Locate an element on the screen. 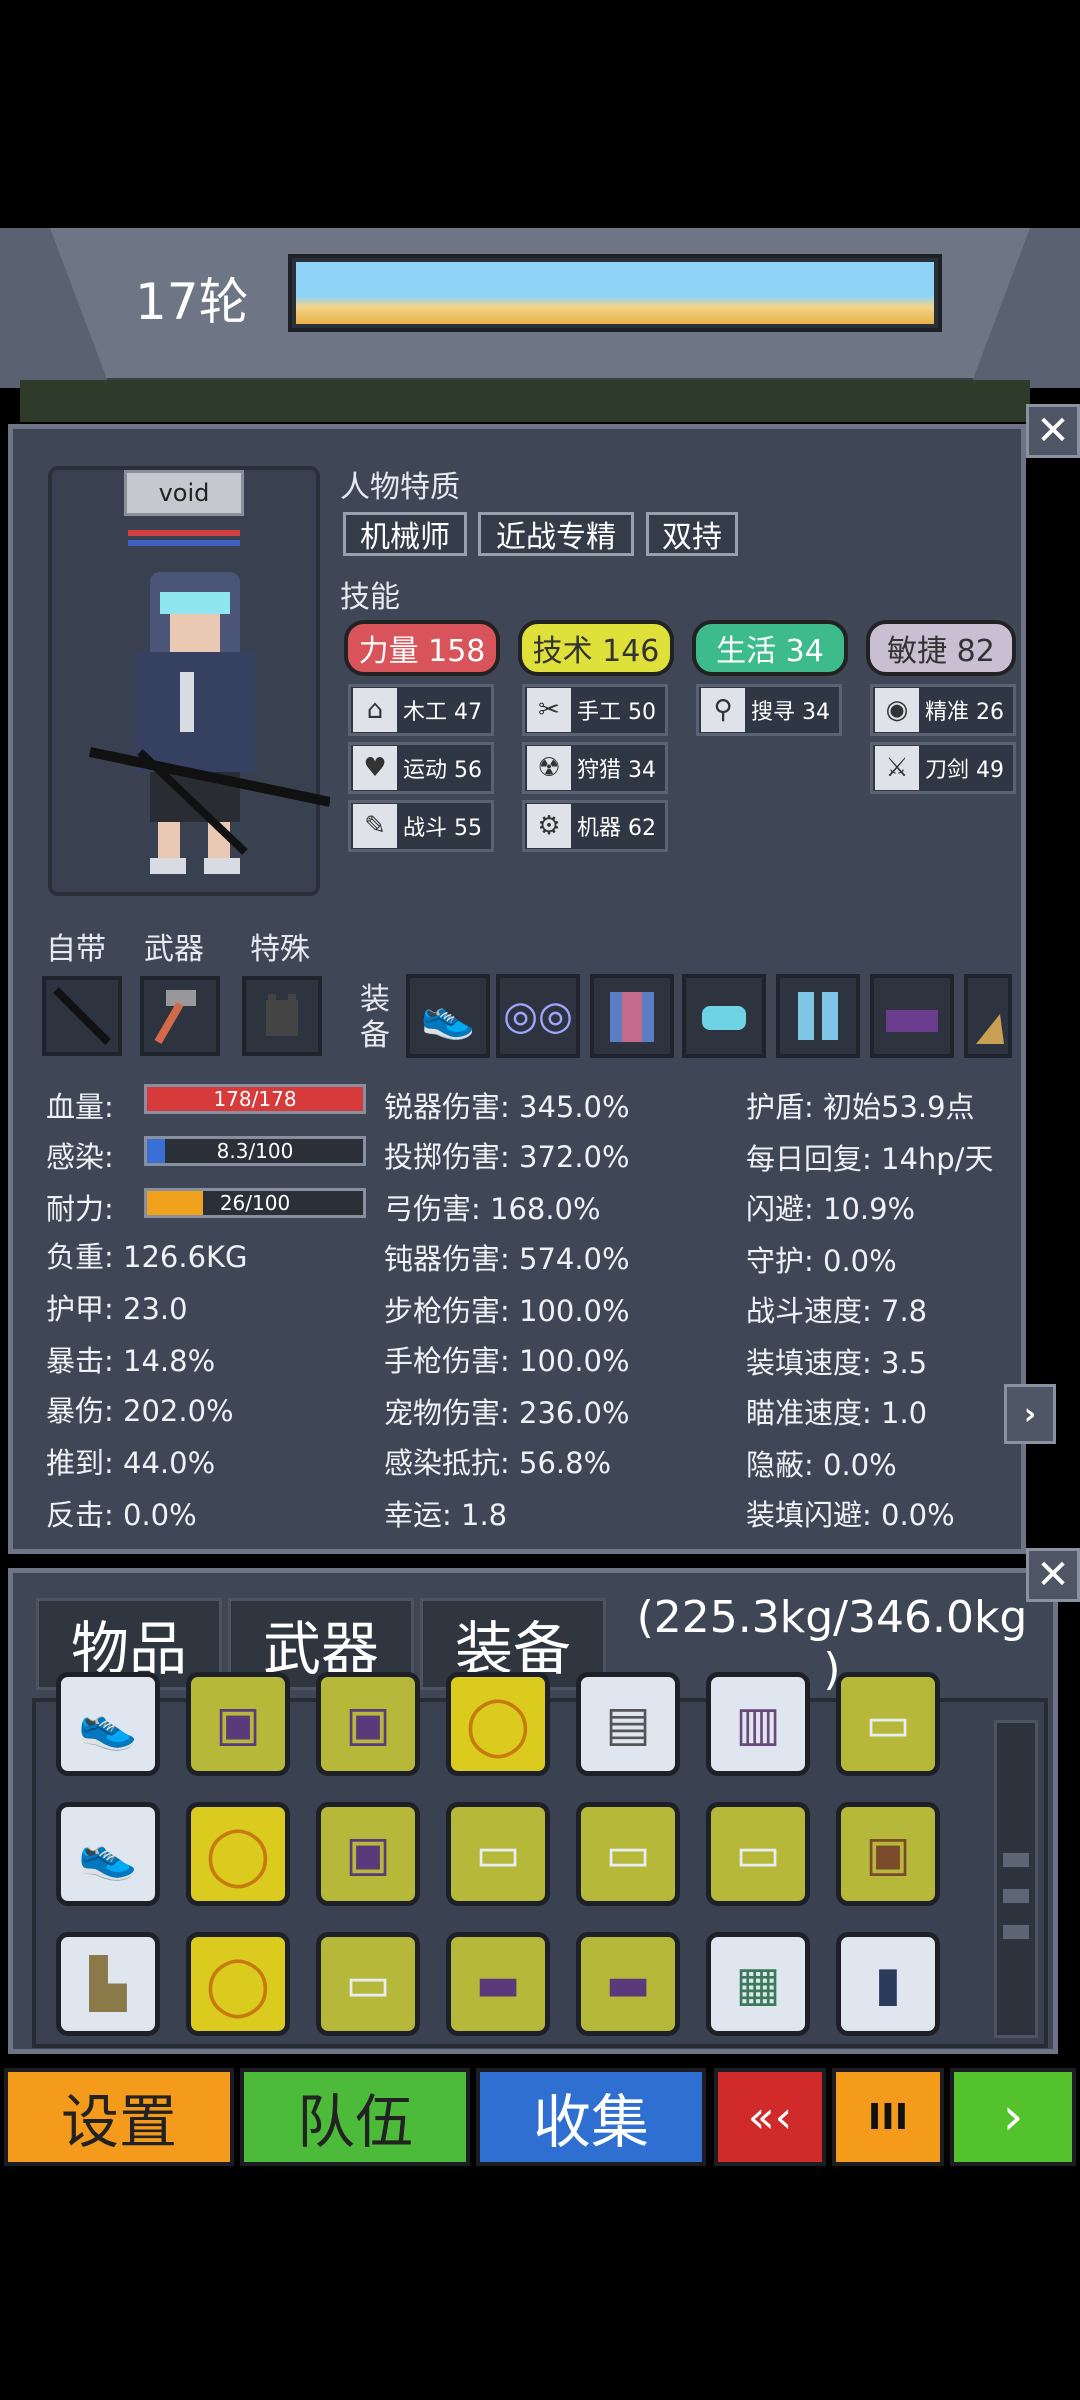 The image size is (1080, 2400). stat-aim-speed: 瞄准速度: 1.0 is located at coordinates (837, 1413).